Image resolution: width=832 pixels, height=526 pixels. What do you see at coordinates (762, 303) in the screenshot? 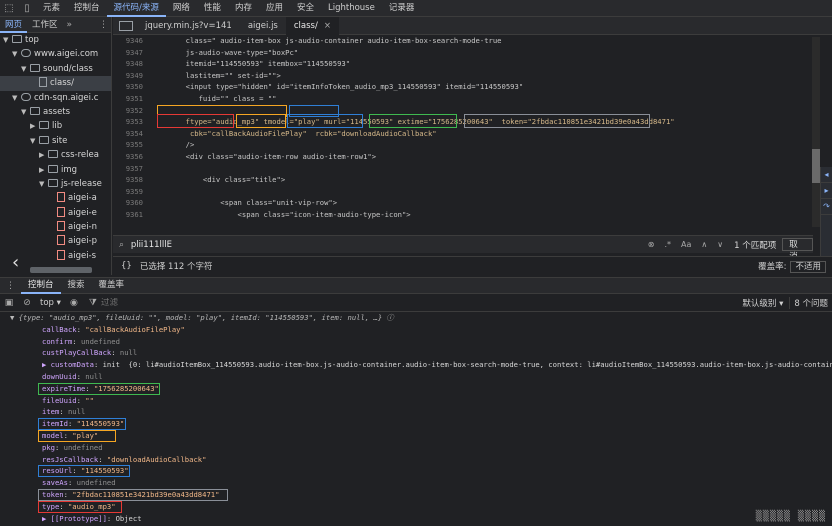
I see `log-levels-dropdown: 默认级别 ▾` at bounding box center [762, 303].